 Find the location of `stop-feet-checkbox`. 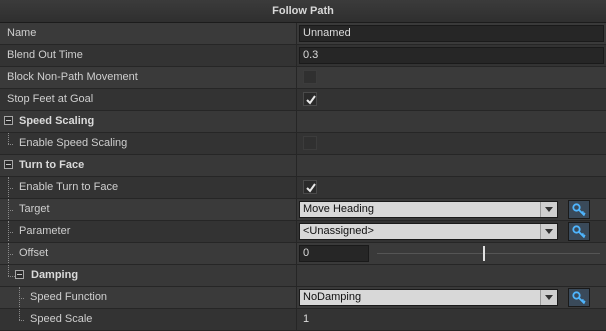

stop-feet-checkbox is located at coordinates (310, 99).